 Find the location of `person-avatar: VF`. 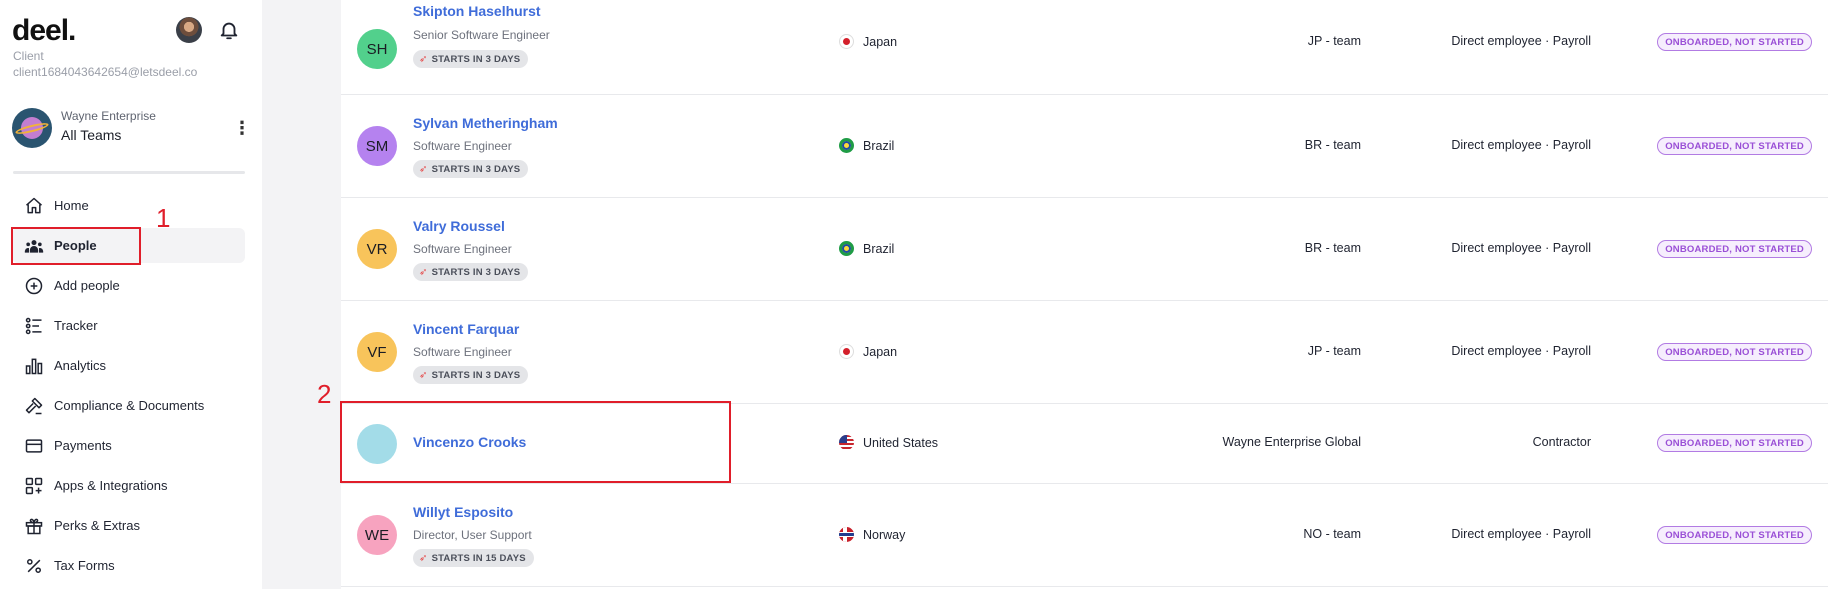

person-avatar: VF is located at coordinates (377, 352).